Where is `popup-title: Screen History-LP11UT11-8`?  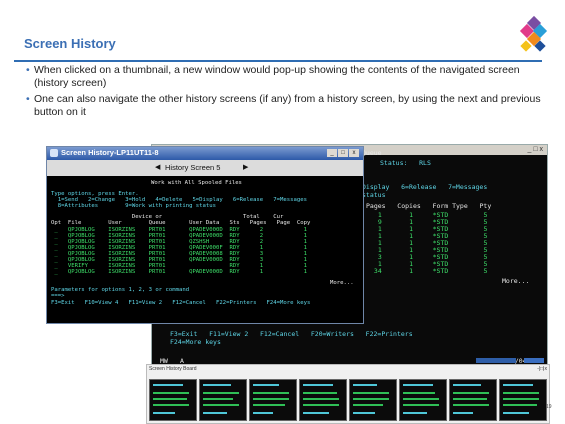 popup-title: Screen History-LP11UT11-8 is located at coordinates (110, 152).